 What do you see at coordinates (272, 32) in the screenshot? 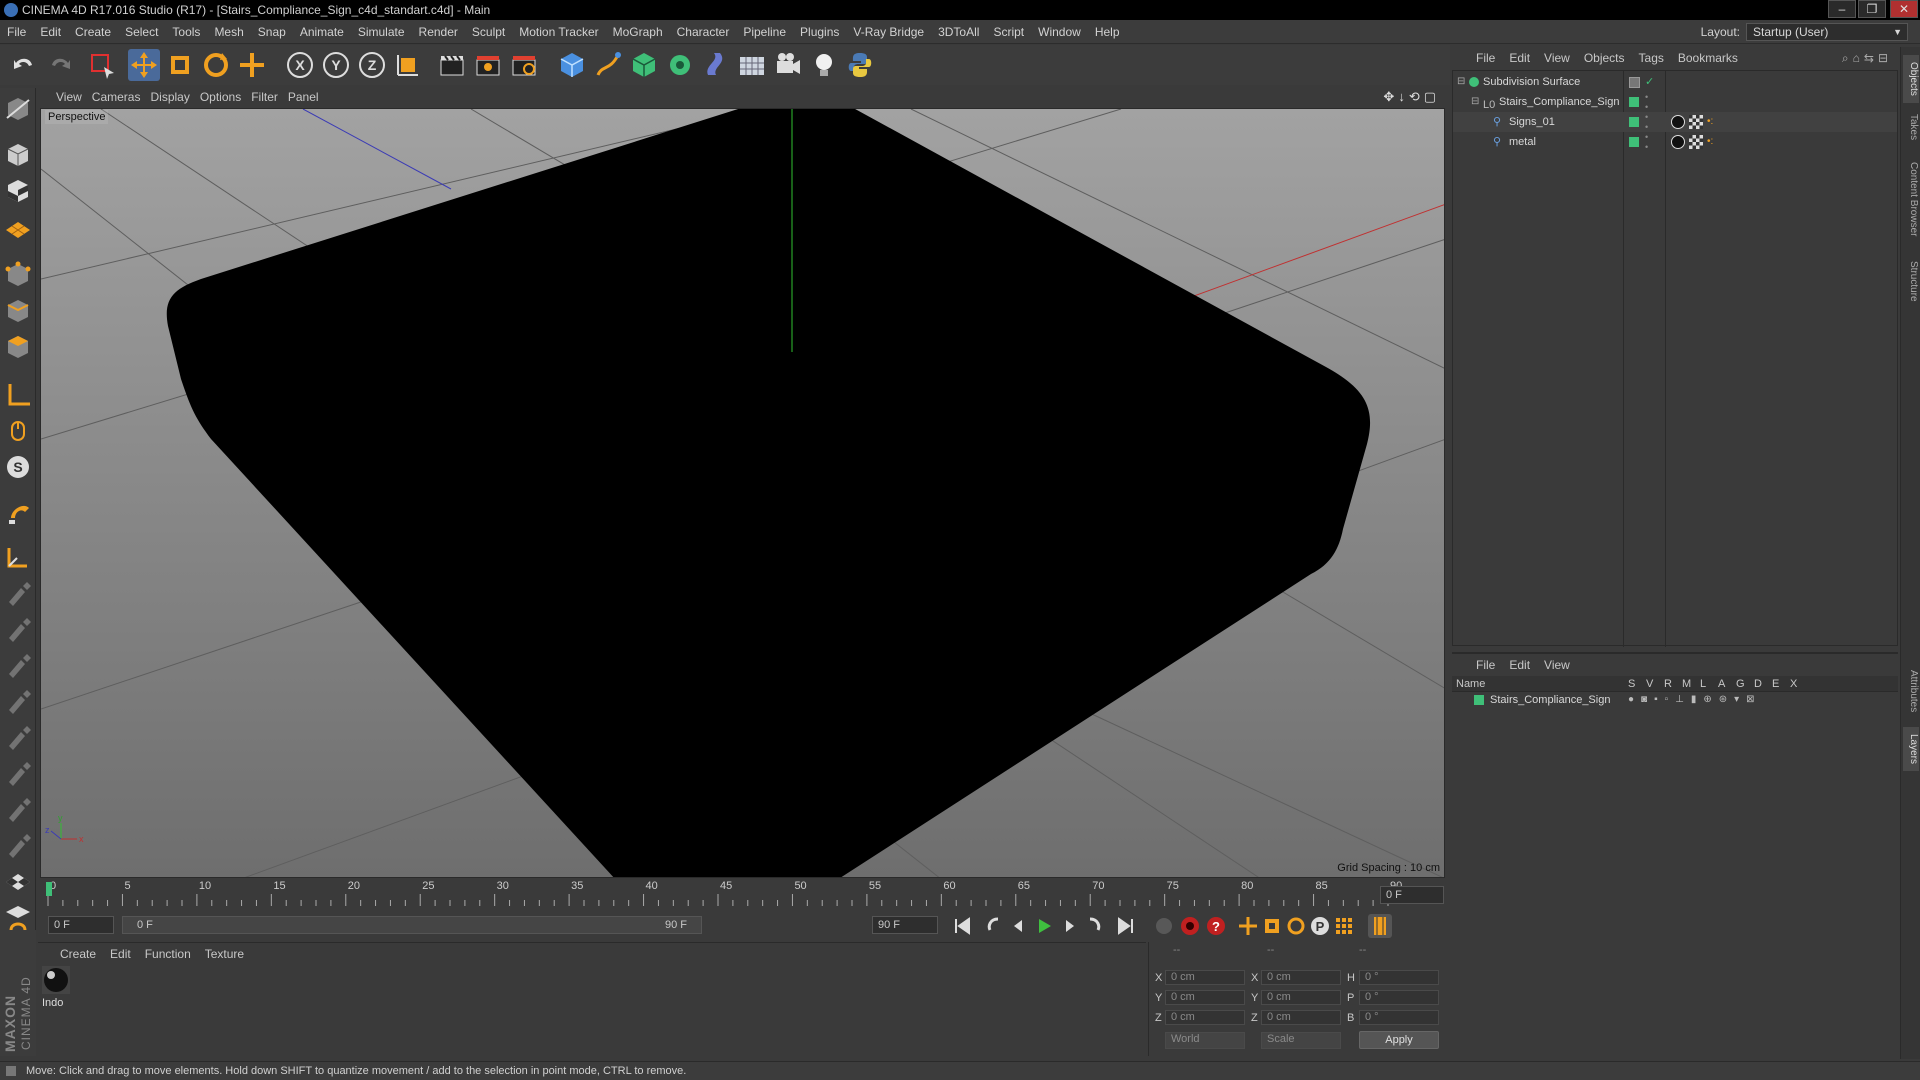
I see `menu-snap: Snap` at bounding box center [272, 32].